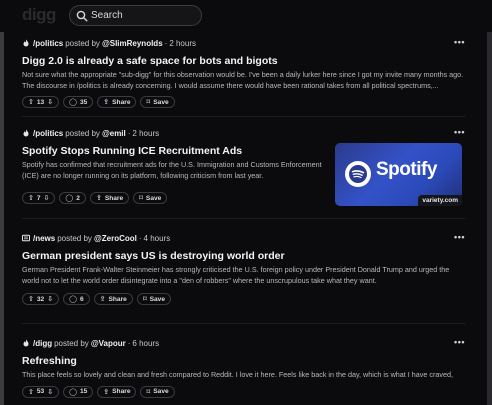  What do you see at coordinates (78, 198) in the screenshot?
I see `comment-count: 2` at bounding box center [78, 198].